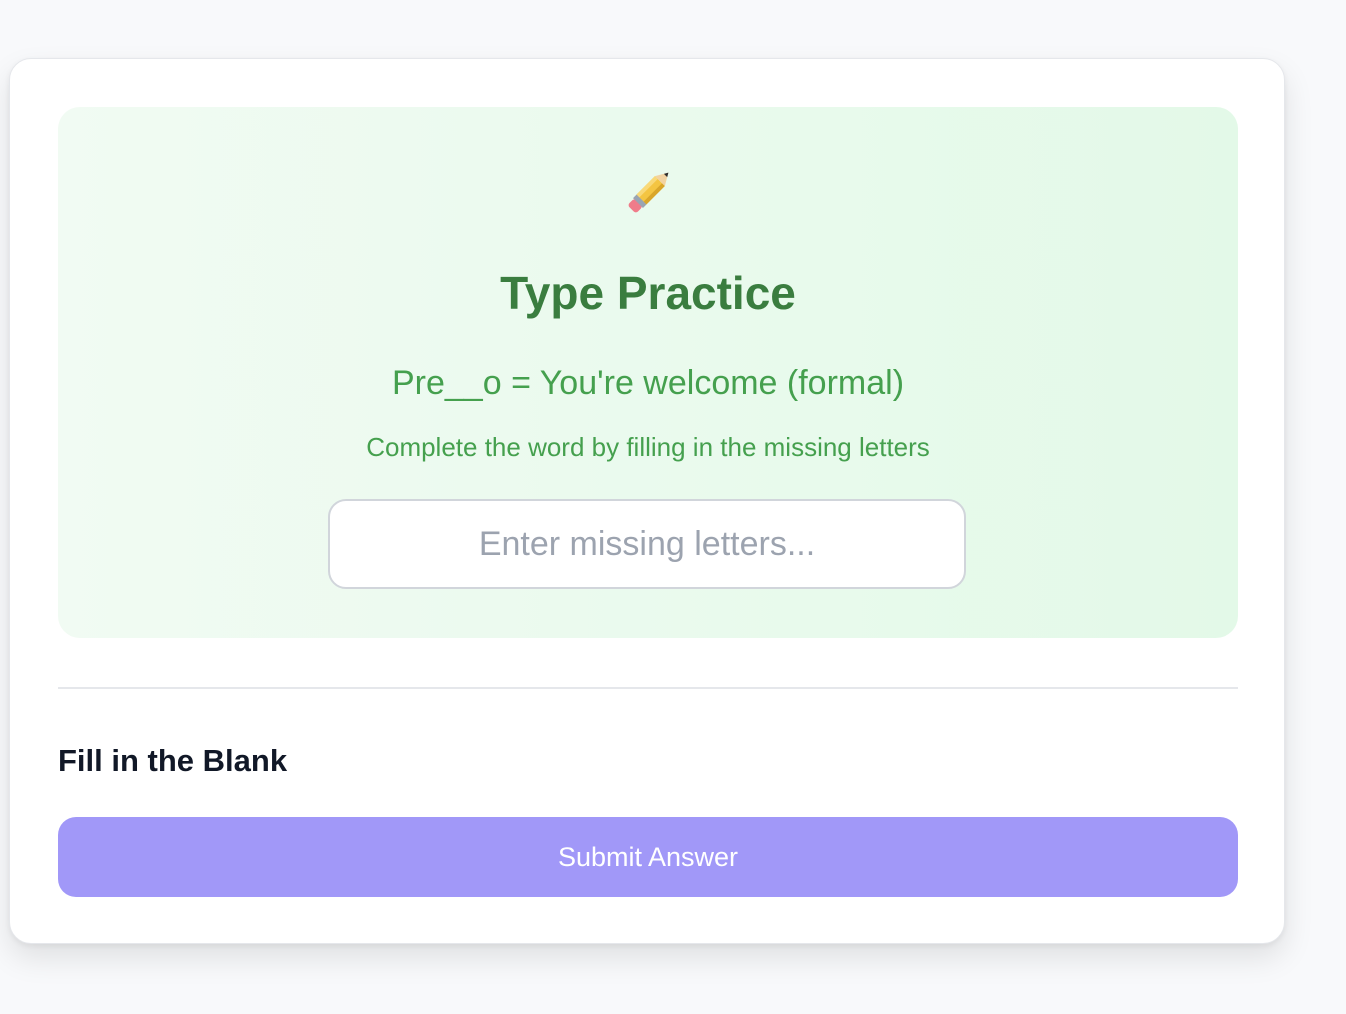 The image size is (1346, 1014). What do you see at coordinates (255, 3) in the screenshot?
I see `clipped-header-fragment` at bounding box center [255, 3].